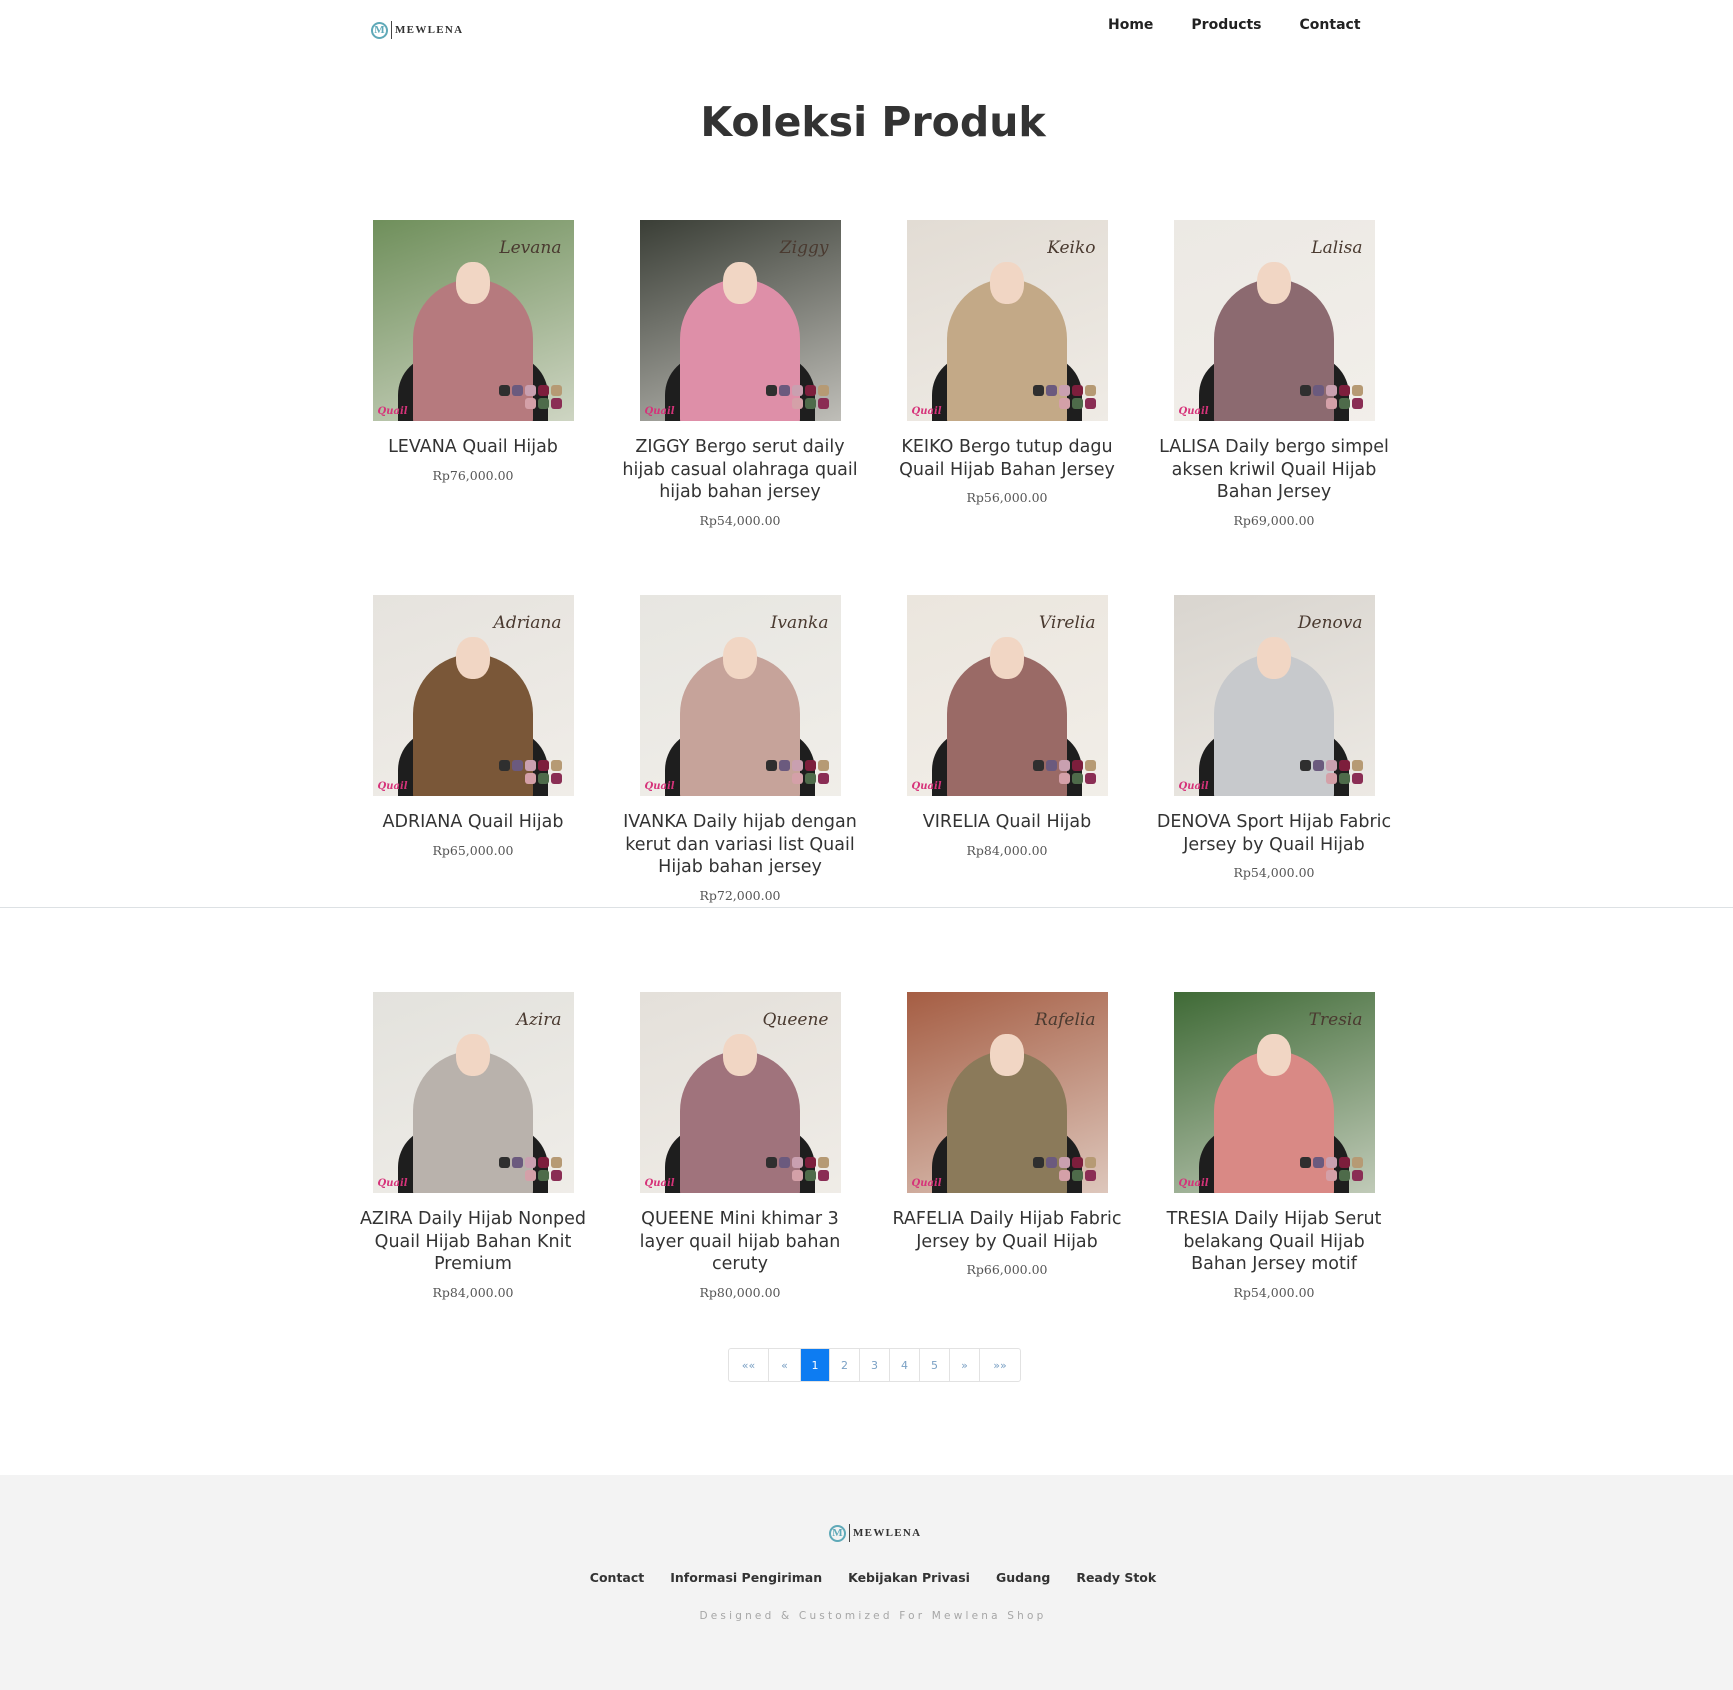 This screenshot has width=1733, height=1690. Describe the element at coordinates (1065, 1020) in the screenshot. I see `product-image-label: Rafelia` at that location.